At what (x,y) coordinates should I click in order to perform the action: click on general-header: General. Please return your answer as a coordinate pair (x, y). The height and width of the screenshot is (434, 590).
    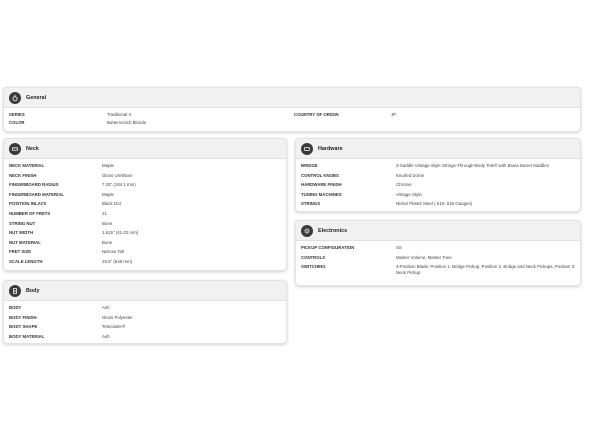
    Looking at the image, I should click on (292, 98).